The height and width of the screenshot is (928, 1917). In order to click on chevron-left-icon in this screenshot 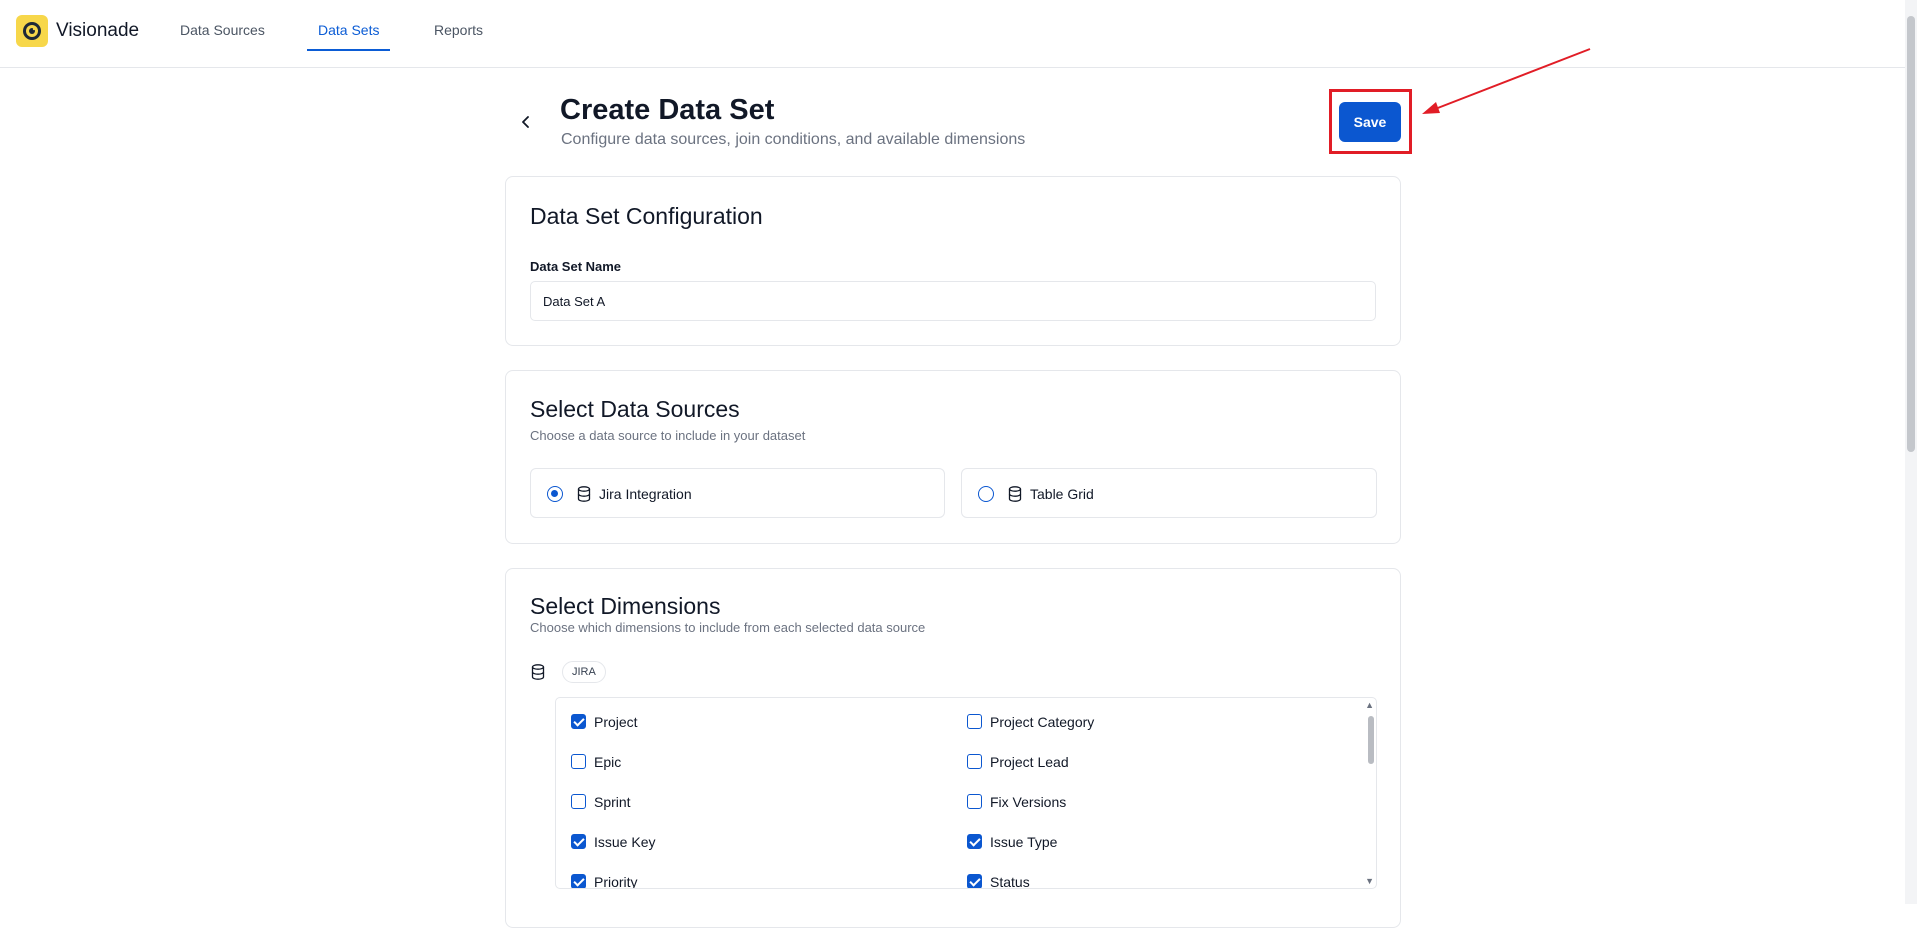, I will do `click(525, 122)`.